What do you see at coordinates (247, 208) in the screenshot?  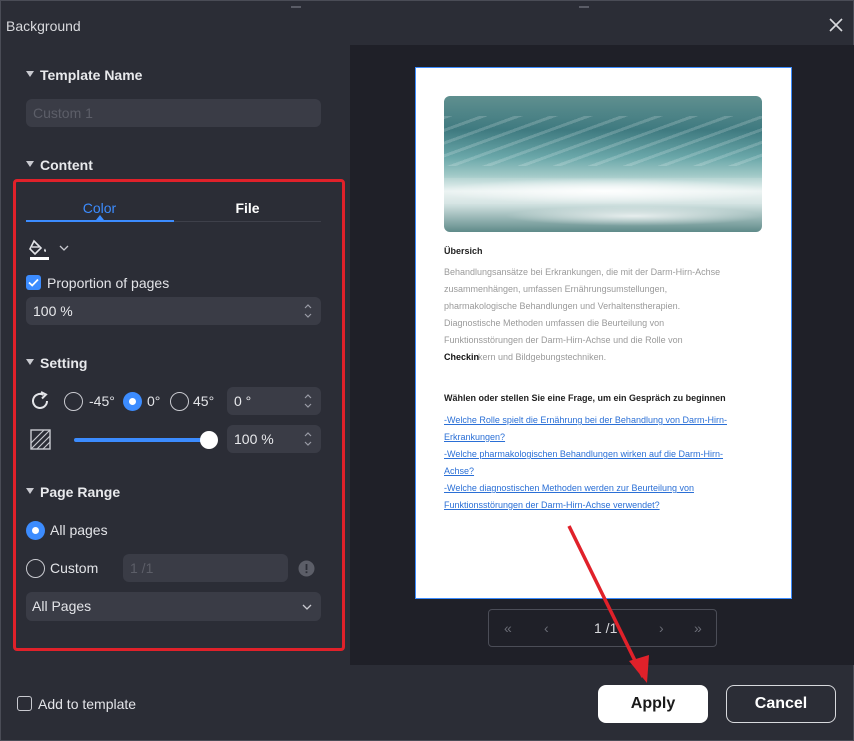 I see `tab-file: File` at bounding box center [247, 208].